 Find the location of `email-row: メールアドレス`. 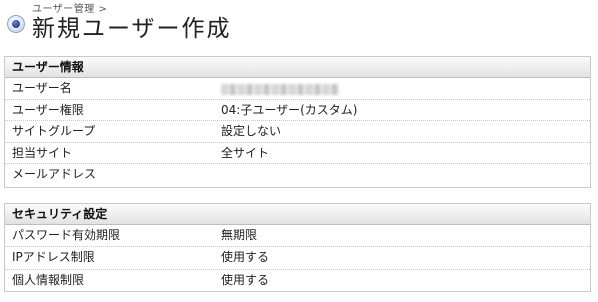

email-row: メールアドレス is located at coordinates (297, 175).